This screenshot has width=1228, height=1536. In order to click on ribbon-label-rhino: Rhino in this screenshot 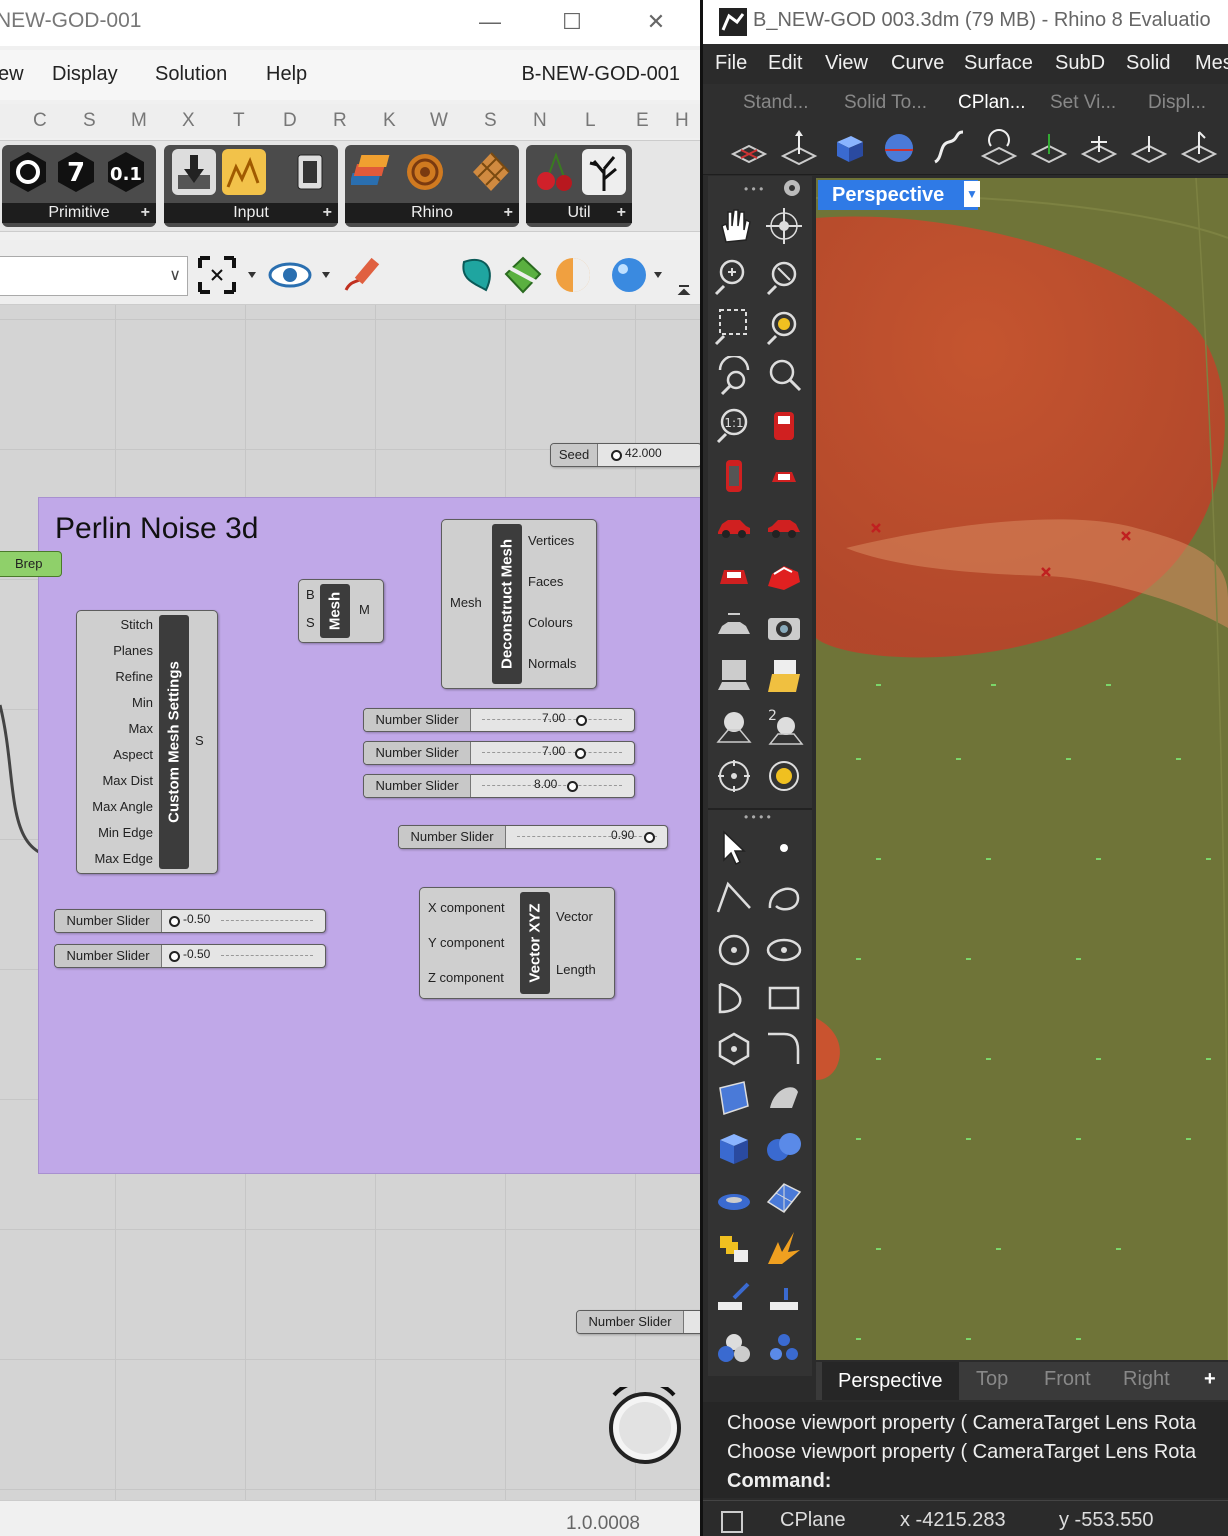, I will do `click(432, 213)`.